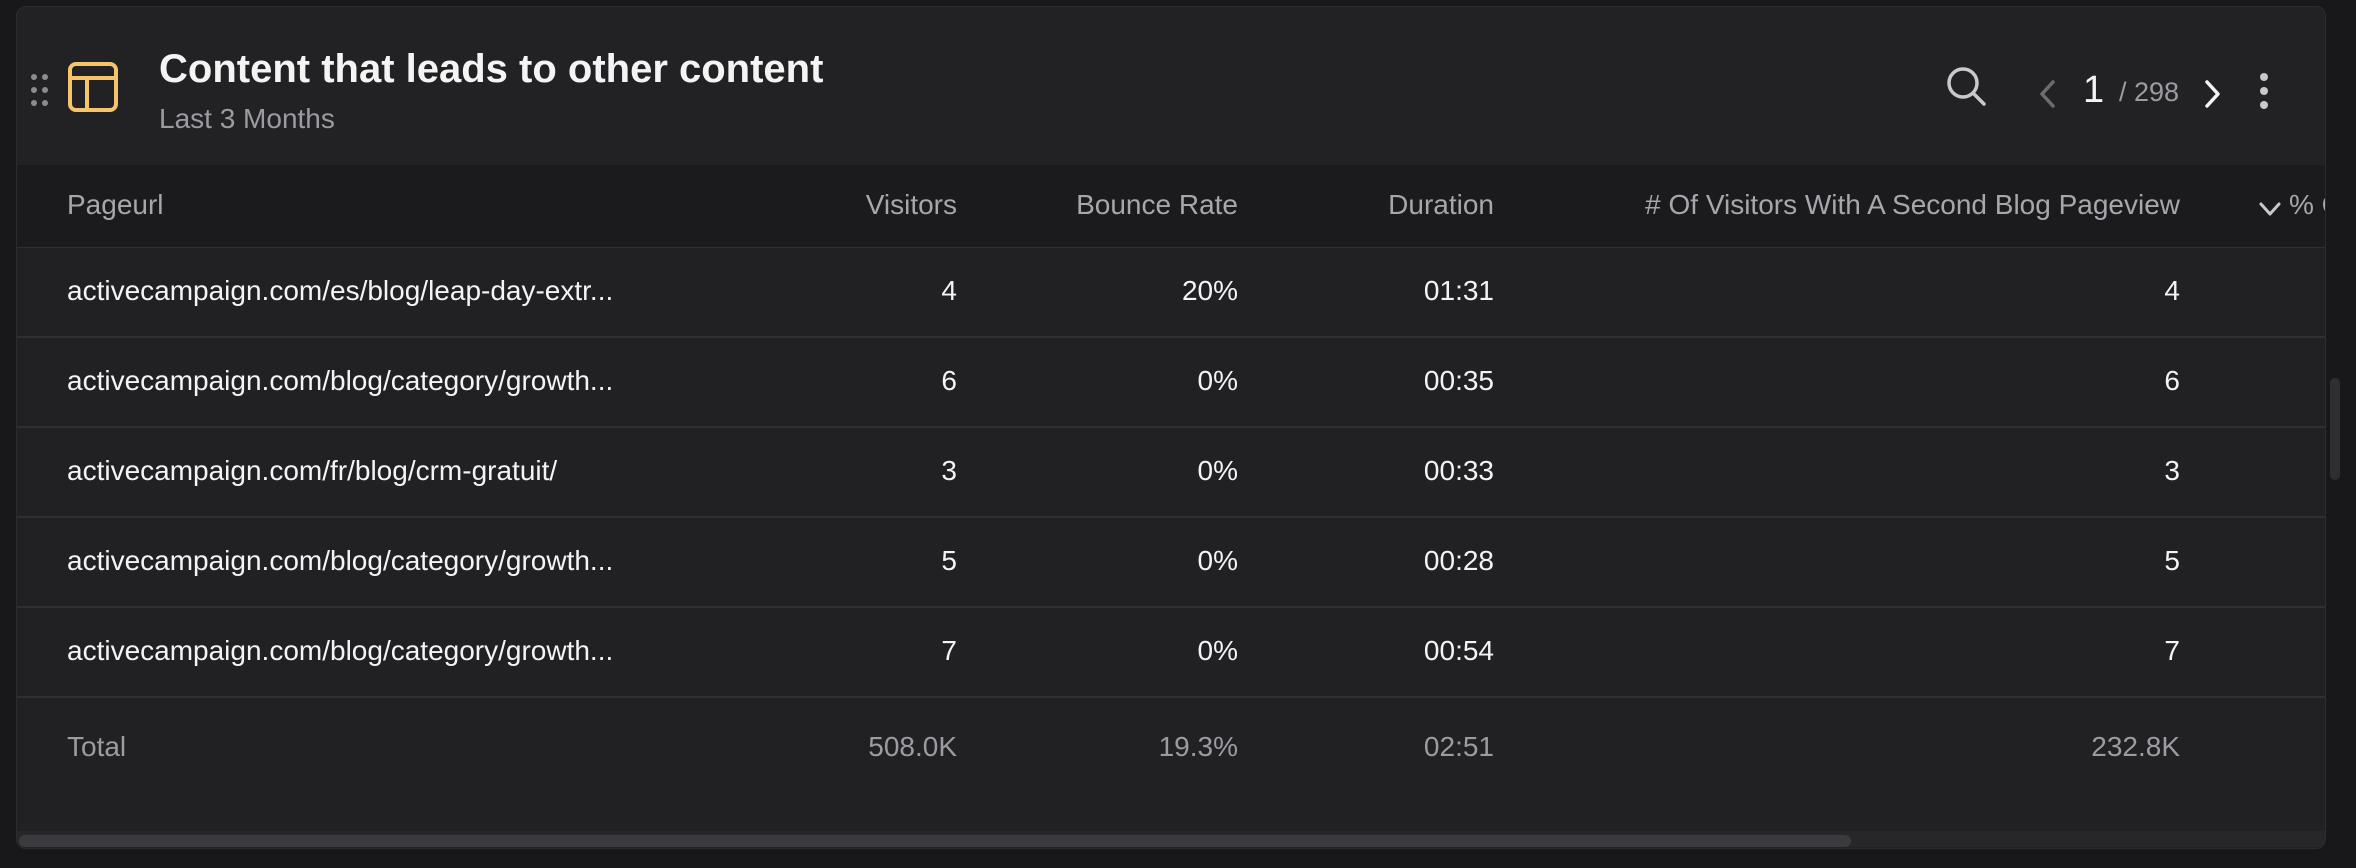 The width and height of the screenshot is (2356, 868). Describe the element at coordinates (247, 118) in the screenshot. I see `widget-subtitle: Last 3 Months` at that location.